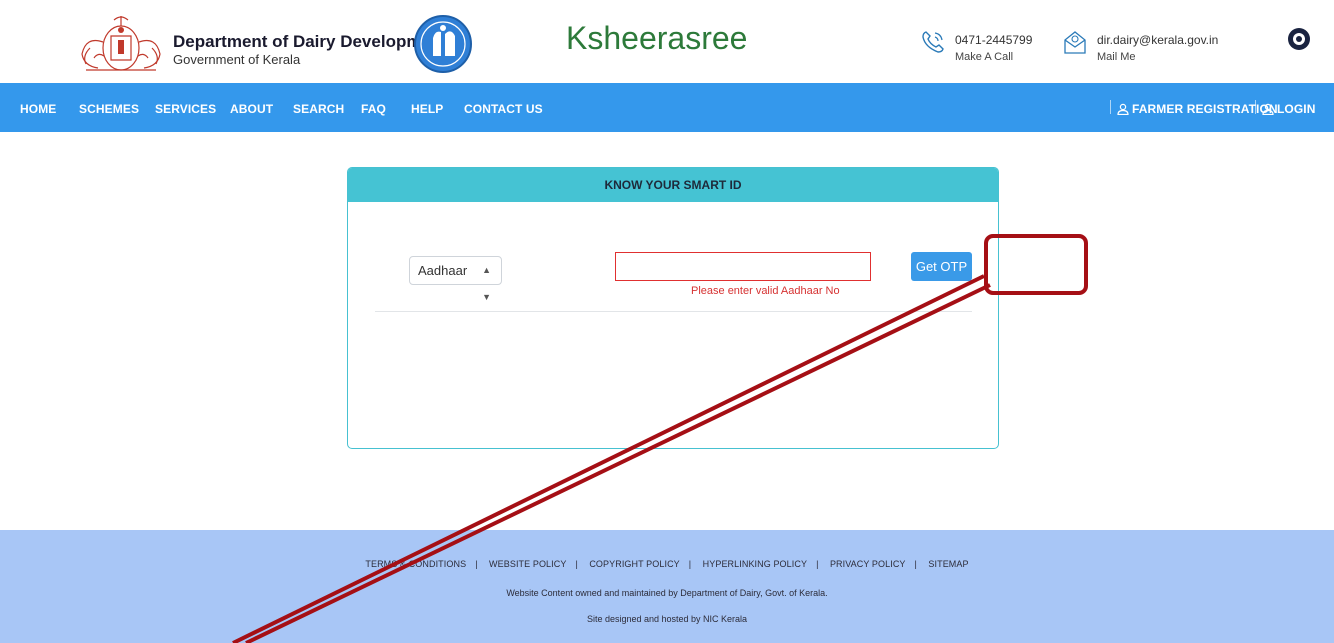  I want to click on nav-home: HOME, so click(38, 109).